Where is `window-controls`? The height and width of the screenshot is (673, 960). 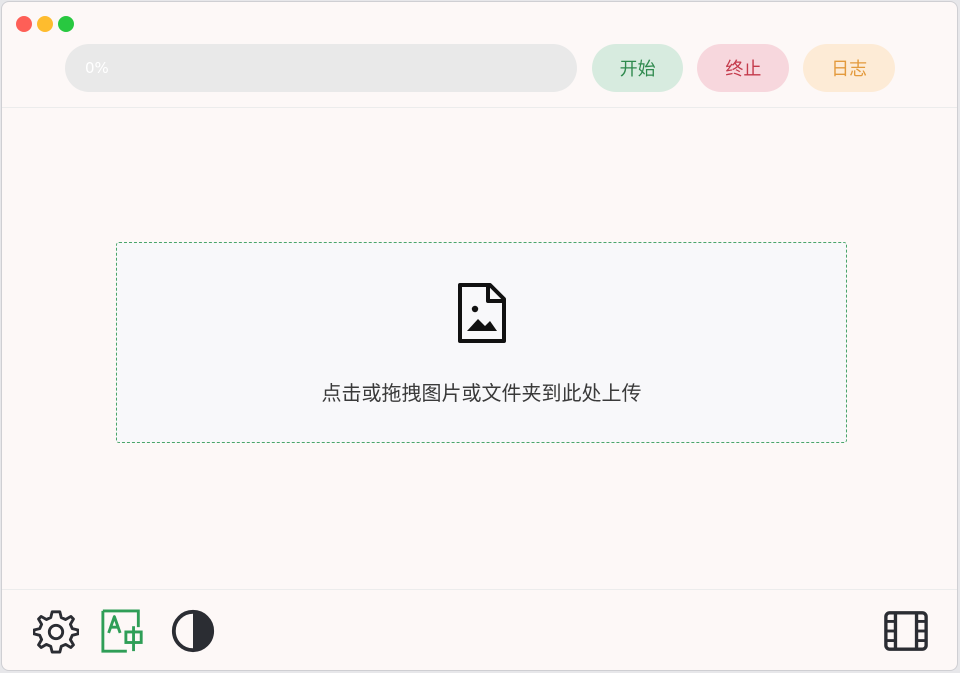 window-controls is located at coordinates (45, 24).